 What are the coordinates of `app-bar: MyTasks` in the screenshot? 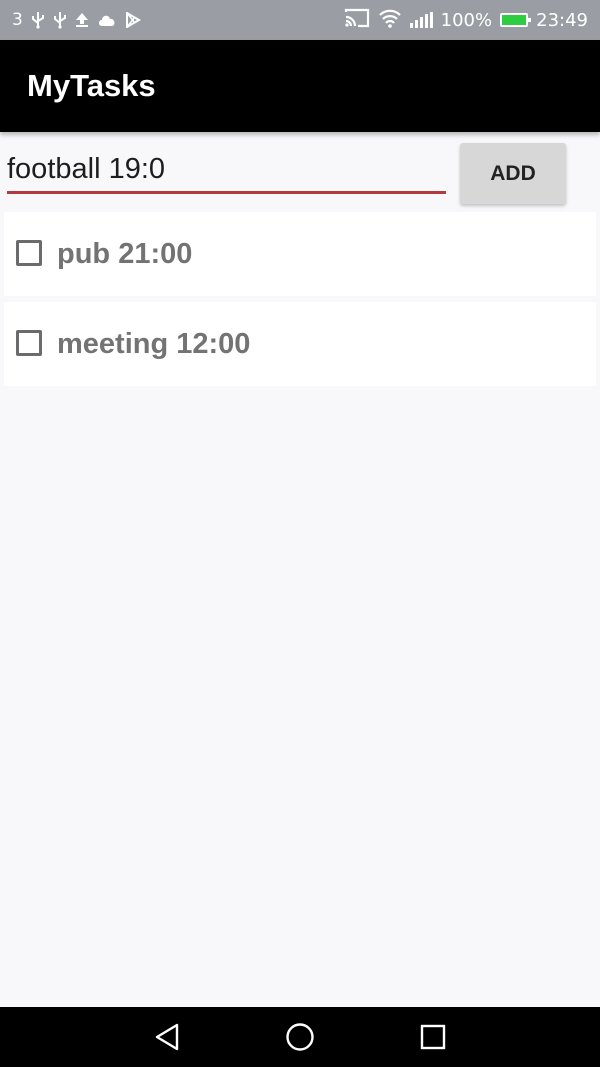 It's located at (300, 86).